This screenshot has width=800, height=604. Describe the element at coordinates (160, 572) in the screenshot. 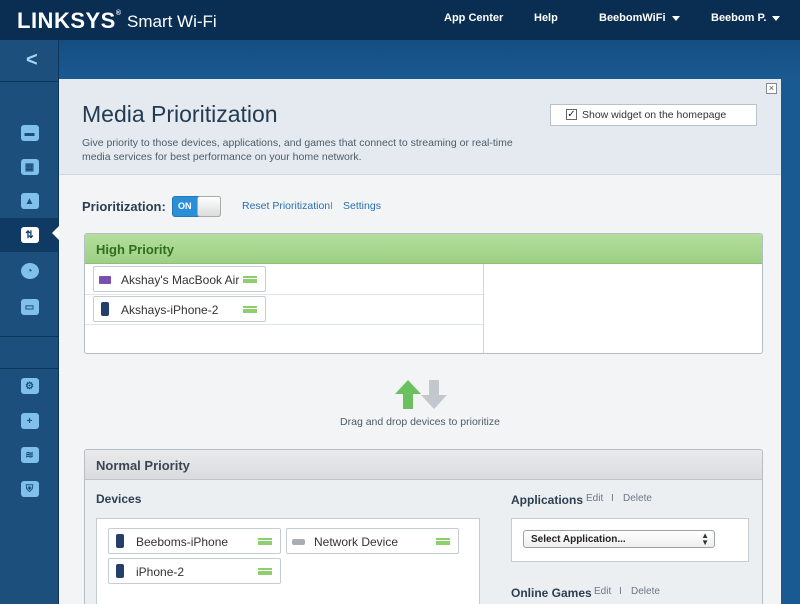

I see `device-name: iPhone-2` at that location.